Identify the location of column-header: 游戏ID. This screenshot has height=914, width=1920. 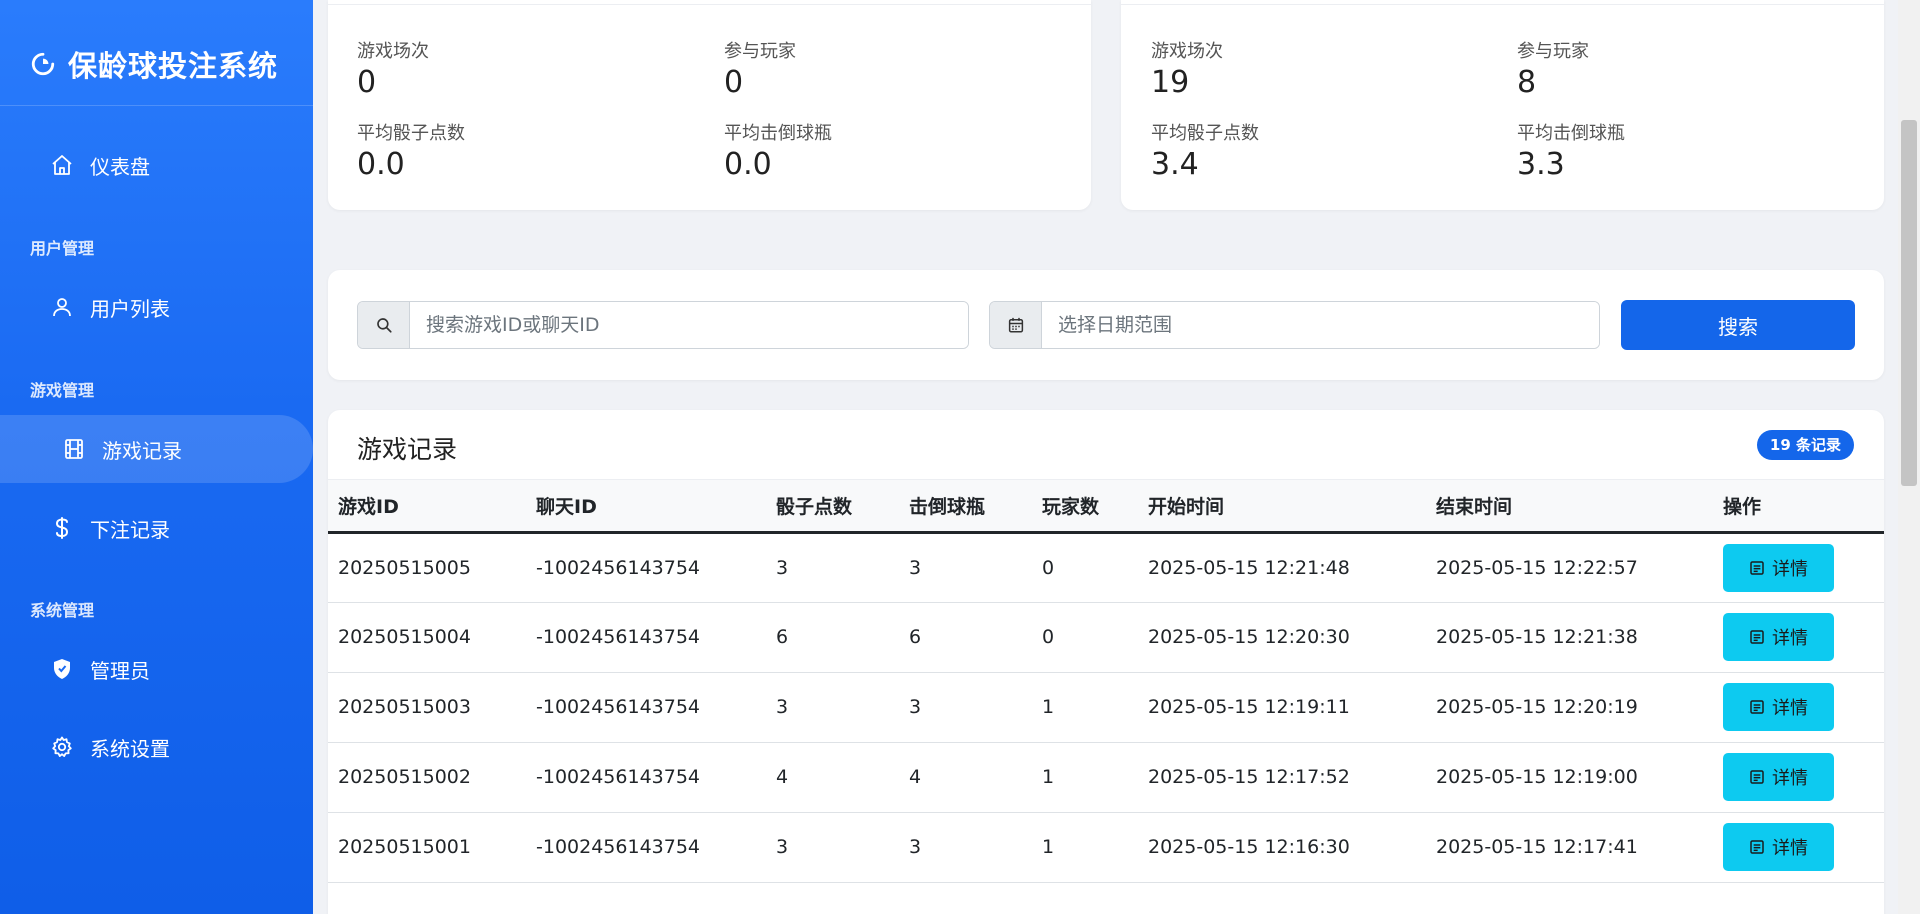
(427, 507).